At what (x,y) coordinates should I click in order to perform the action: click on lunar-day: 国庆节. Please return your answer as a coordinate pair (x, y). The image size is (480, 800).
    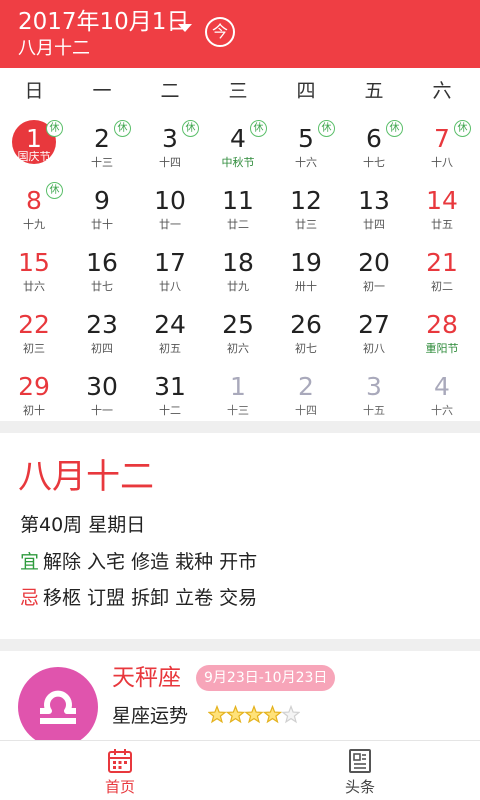
    Looking at the image, I should click on (34, 156).